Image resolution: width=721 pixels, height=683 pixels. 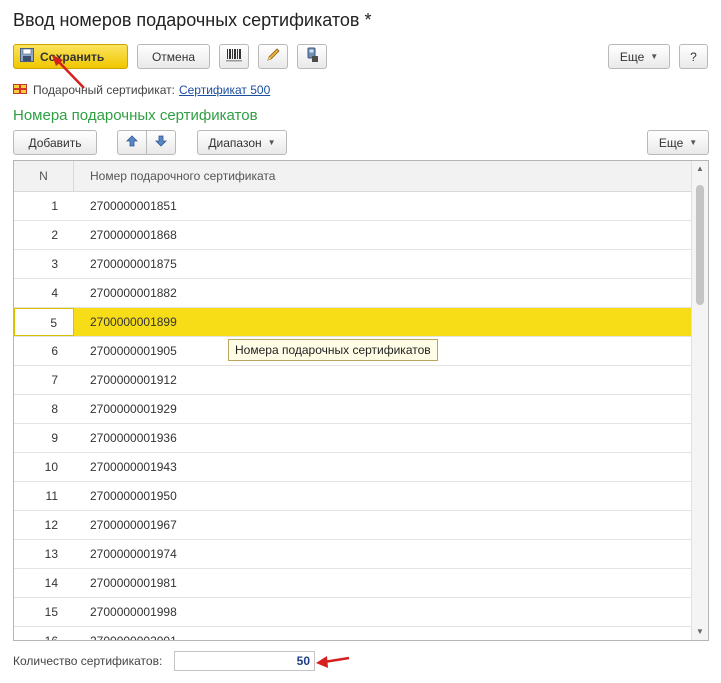 I want to click on arrow-down-icon, so click(x=161, y=142).